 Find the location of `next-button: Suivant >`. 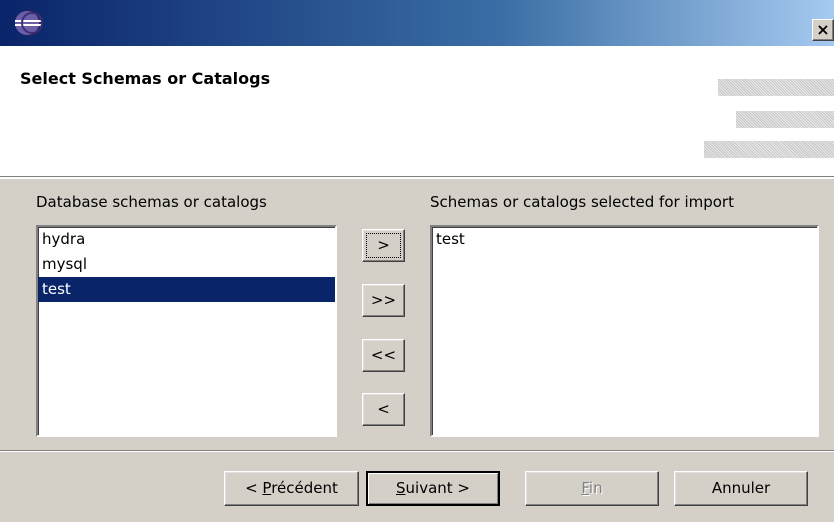

next-button: Suivant > is located at coordinates (433, 488).